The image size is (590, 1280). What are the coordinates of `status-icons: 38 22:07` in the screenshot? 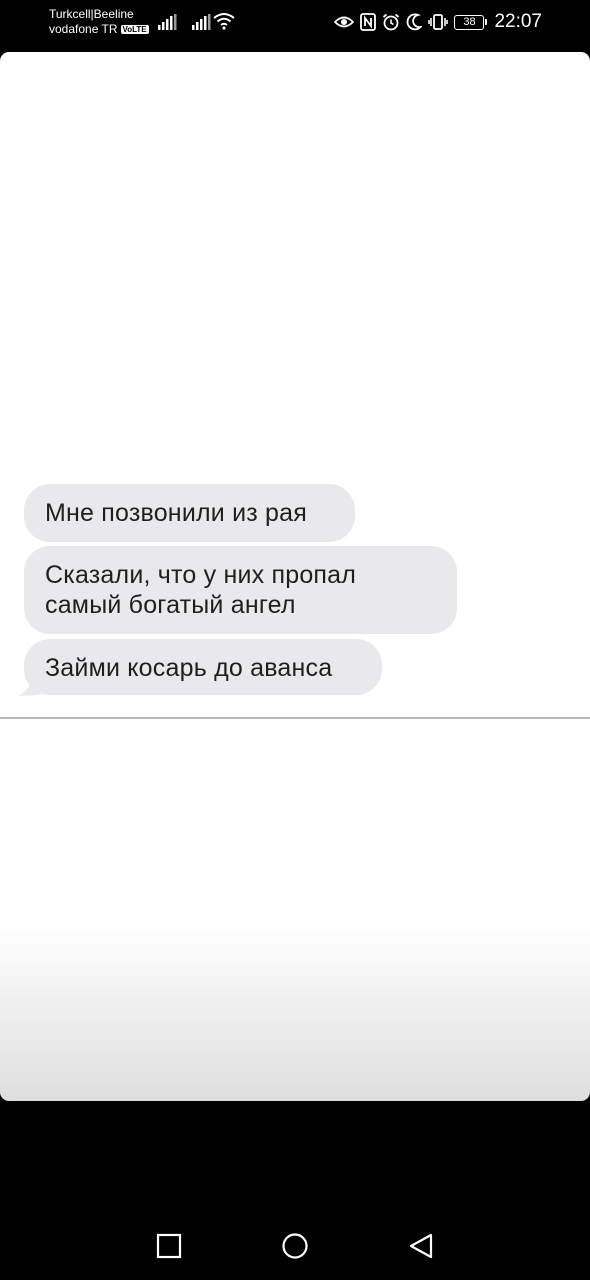 It's located at (438, 22).